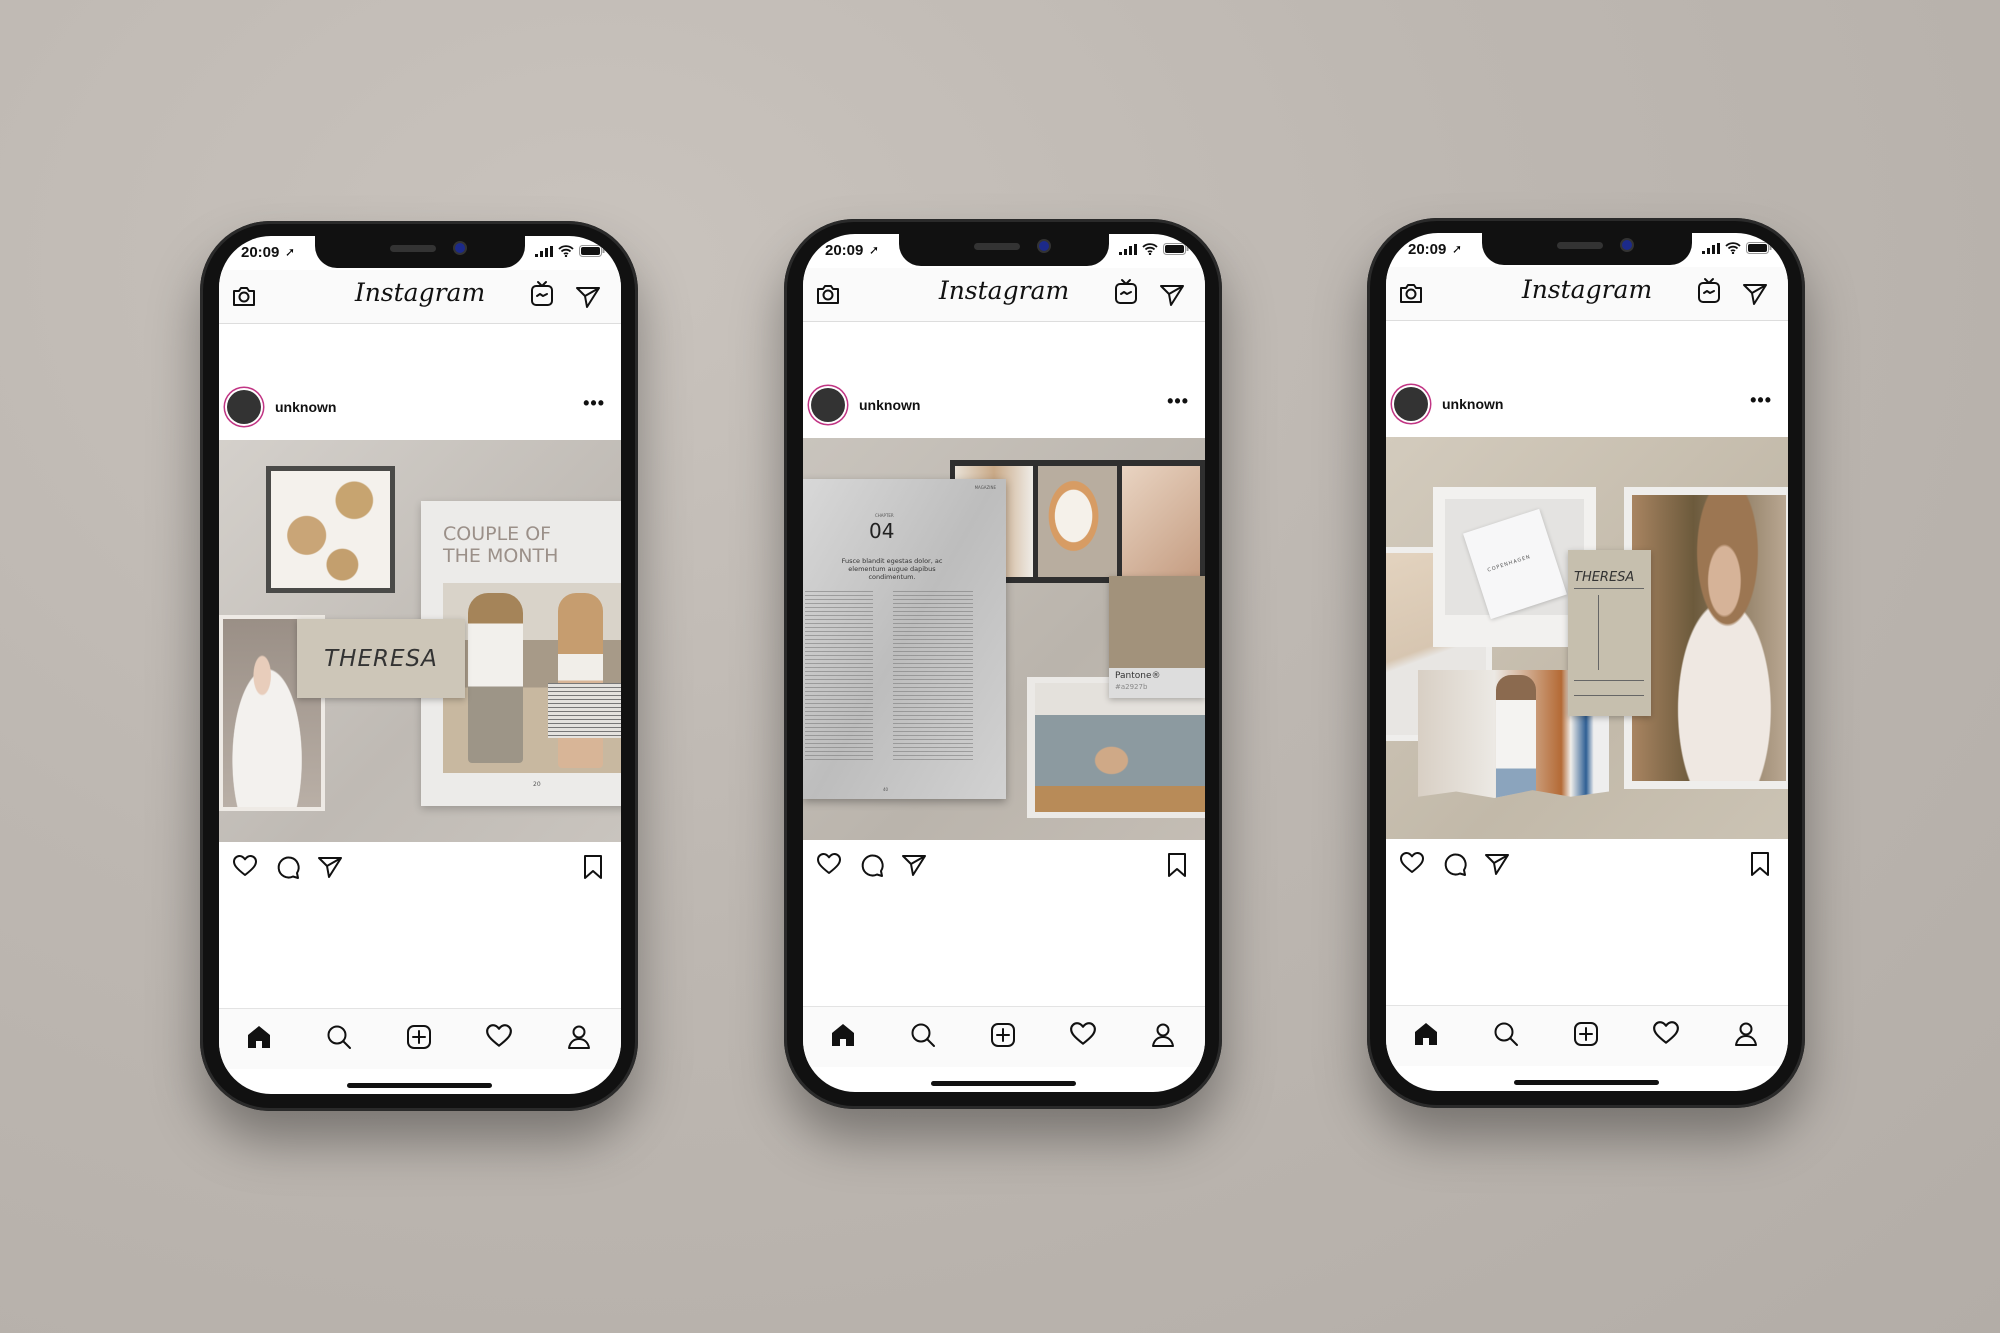 Image resolution: width=2000 pixels, height=1333 pixels. Describe the element at coordinates (985, 487) in the screenshot. I see `magazine-tag: MAGAZINE` at that location.